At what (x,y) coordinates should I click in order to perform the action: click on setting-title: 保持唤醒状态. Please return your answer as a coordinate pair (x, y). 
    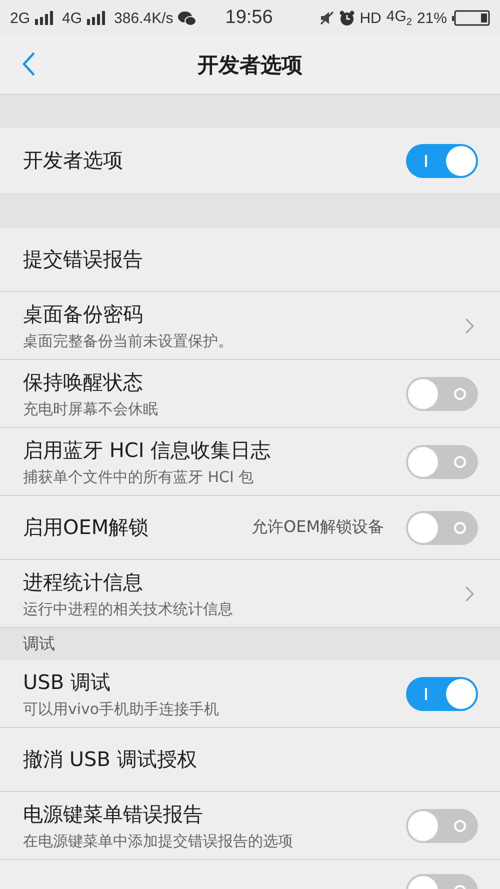
    Looking at the image, I should click on (83, 382).